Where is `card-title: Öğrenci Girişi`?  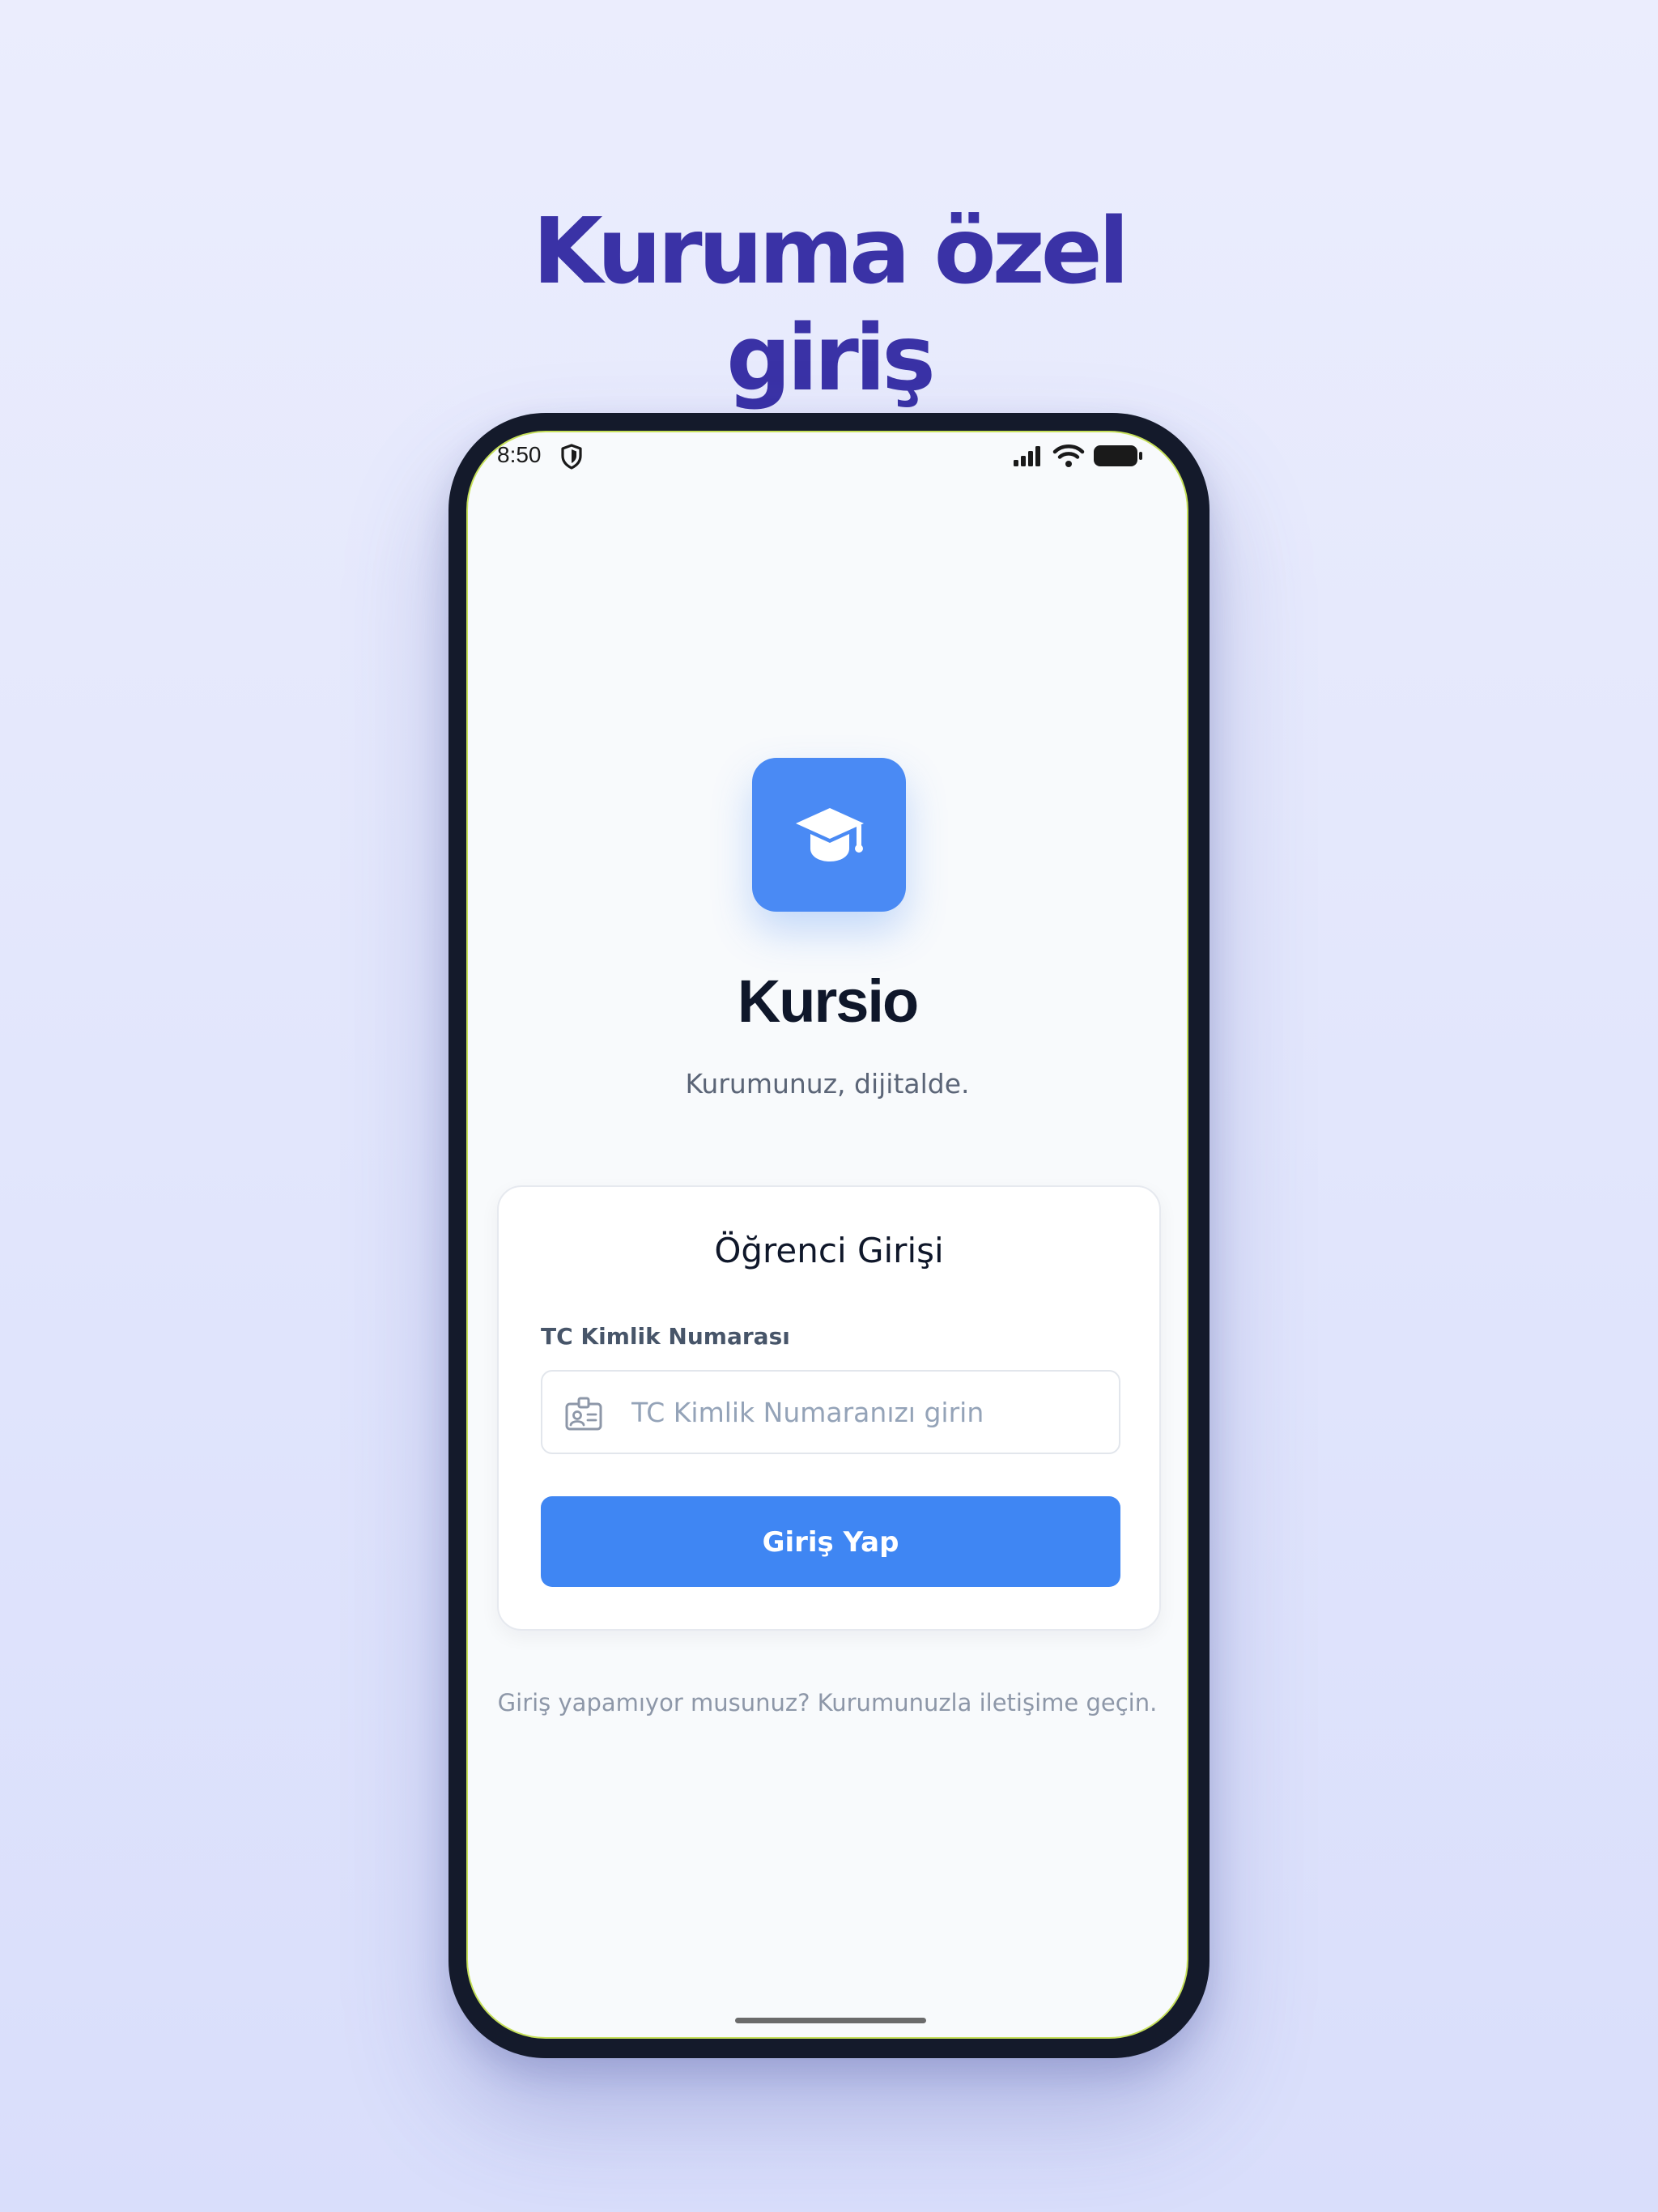 card-title: Öğrenci Girişi is located at coordinates (829, 1251).